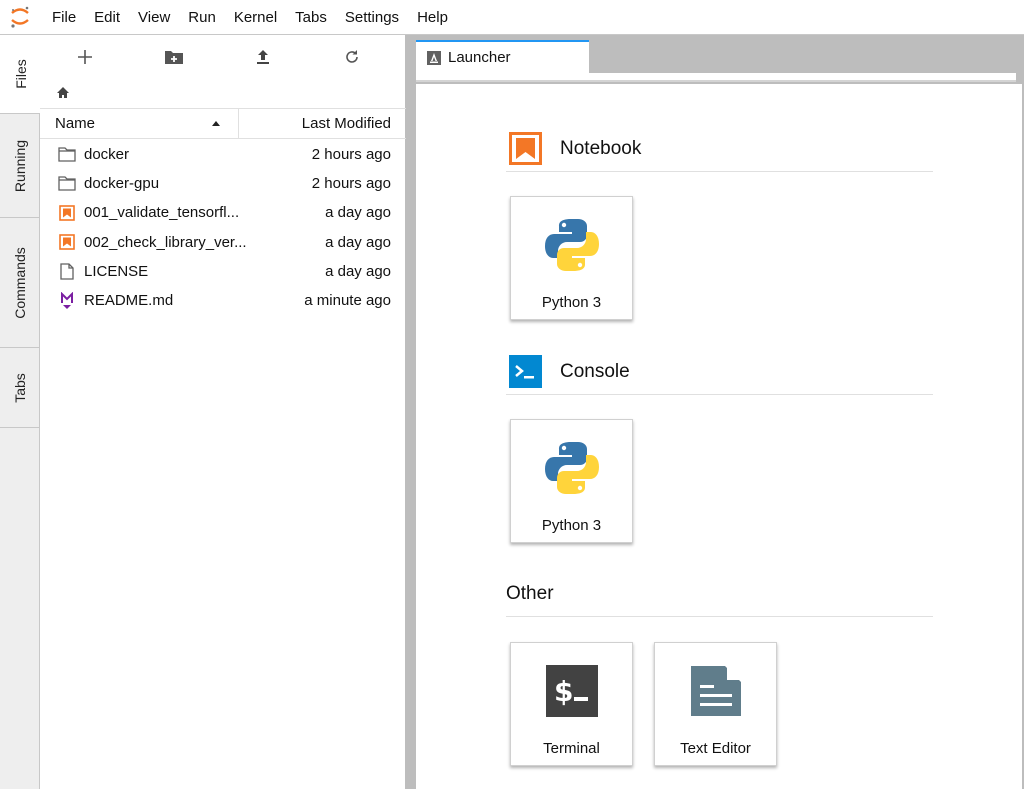  What do you see at coordinates (139, 123) in the screenshot?
I see `name-column-header: Name` at bounding box center [139, 123].